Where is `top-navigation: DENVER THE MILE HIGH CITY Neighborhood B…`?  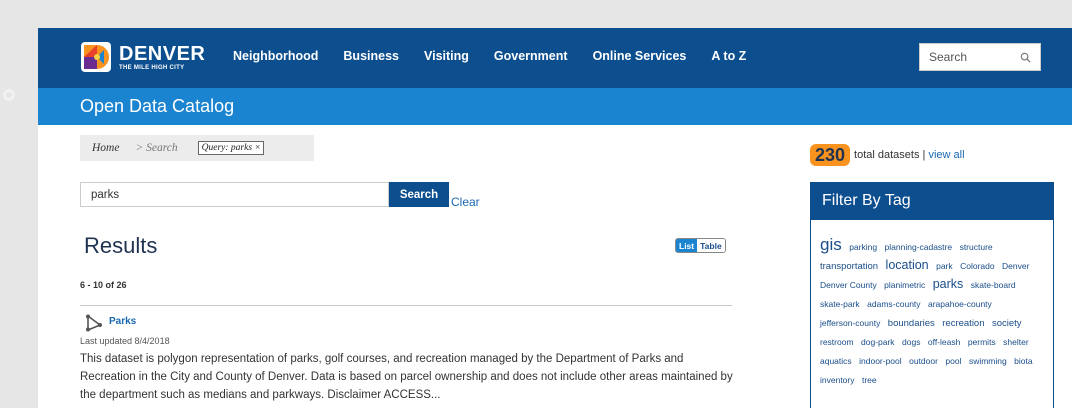
top-navigation: DENVER THE MILE HIGH CITY Neighborhood B… is located at coordinates (555, 58).